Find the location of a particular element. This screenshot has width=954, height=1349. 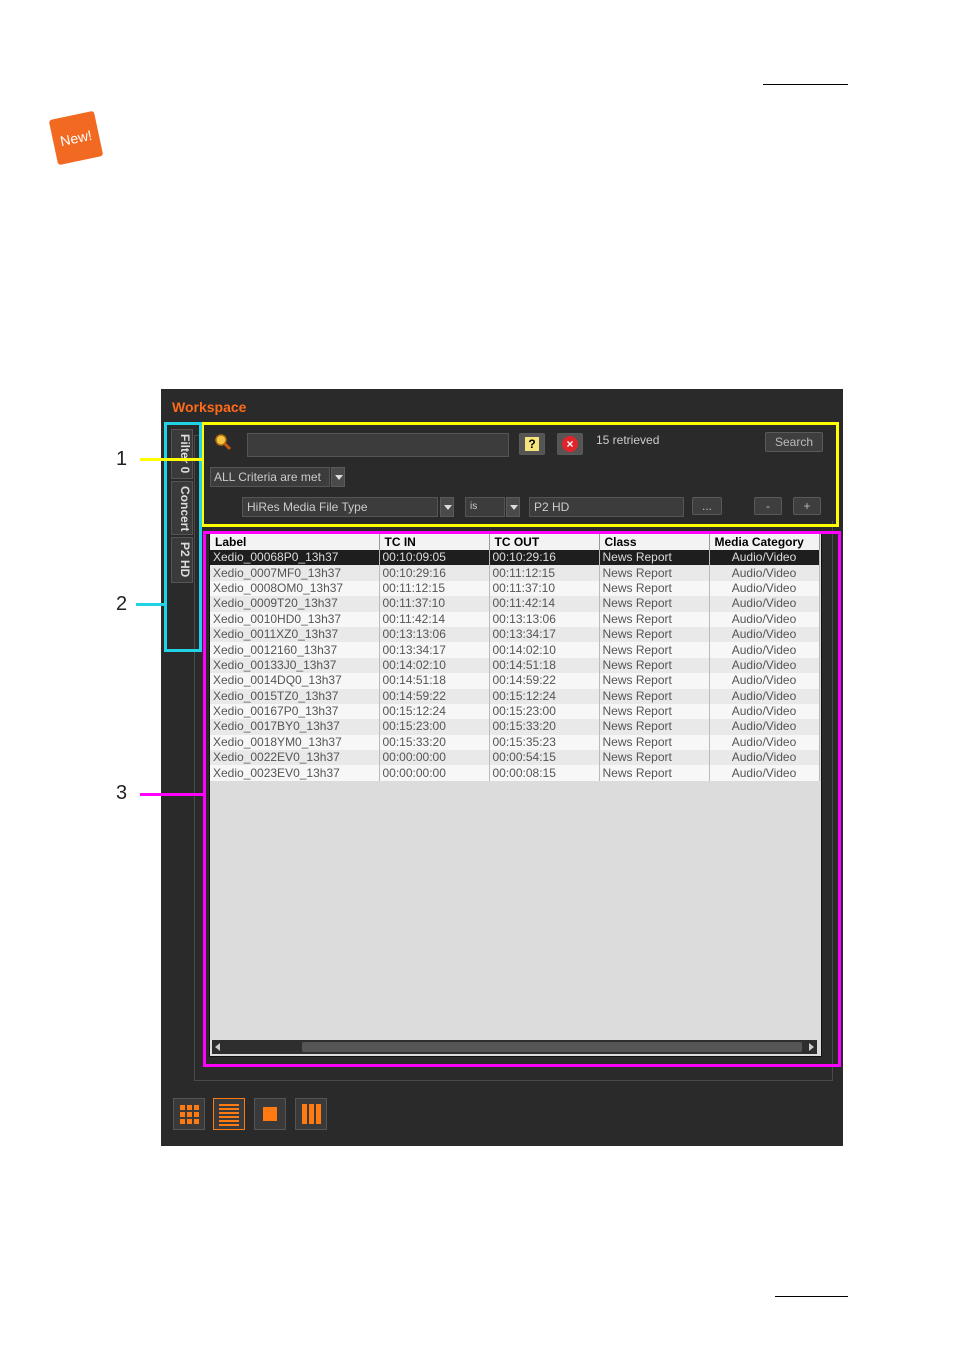

single-view-icon is located at coordinates (270, 1114).